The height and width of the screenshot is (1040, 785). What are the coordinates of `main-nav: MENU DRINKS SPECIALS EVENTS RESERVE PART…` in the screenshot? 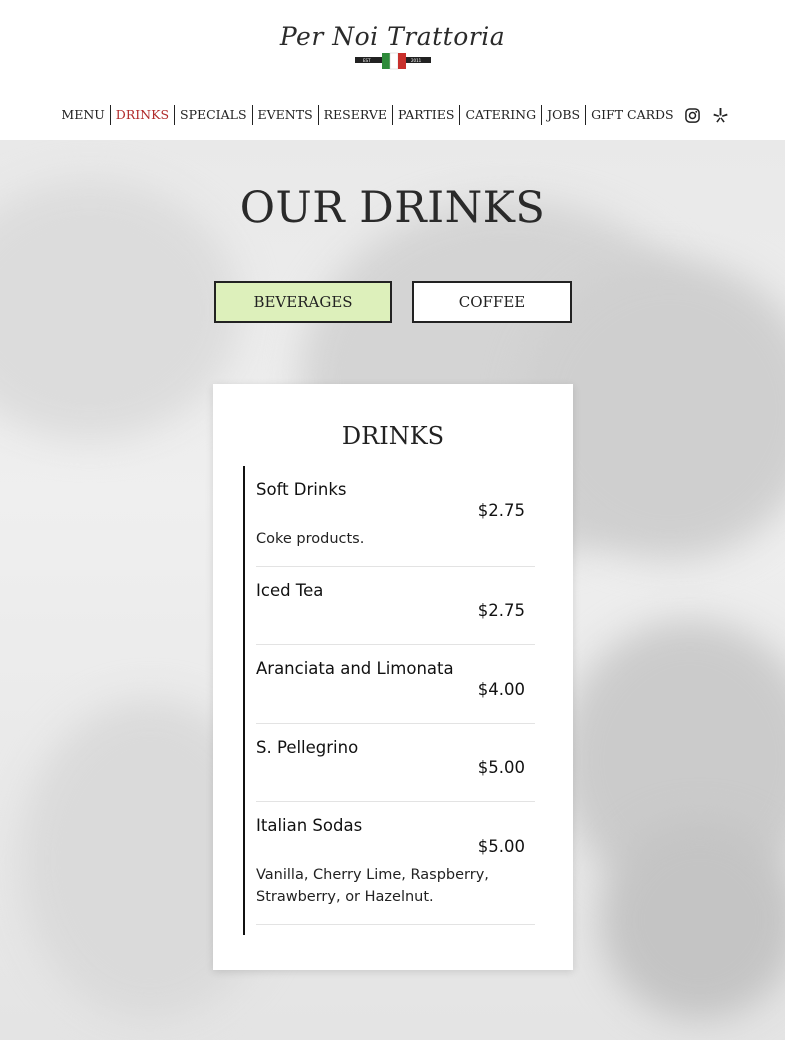 It's located at (392, 115).